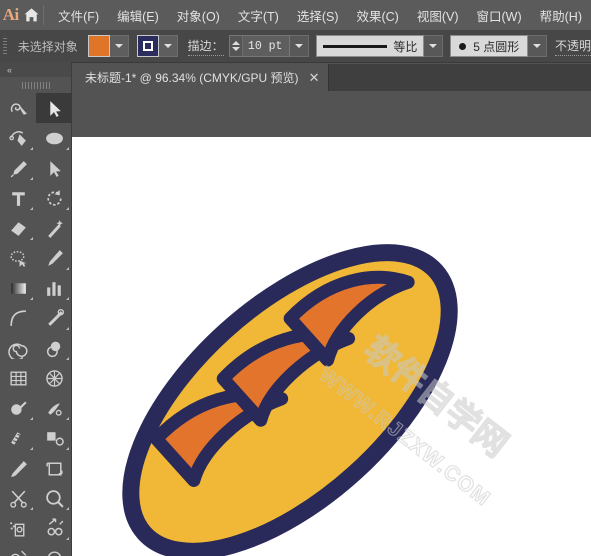  Describe the element at coordinates (18, 168) in the screenshot. I see `tool-paintbrush` at that location.